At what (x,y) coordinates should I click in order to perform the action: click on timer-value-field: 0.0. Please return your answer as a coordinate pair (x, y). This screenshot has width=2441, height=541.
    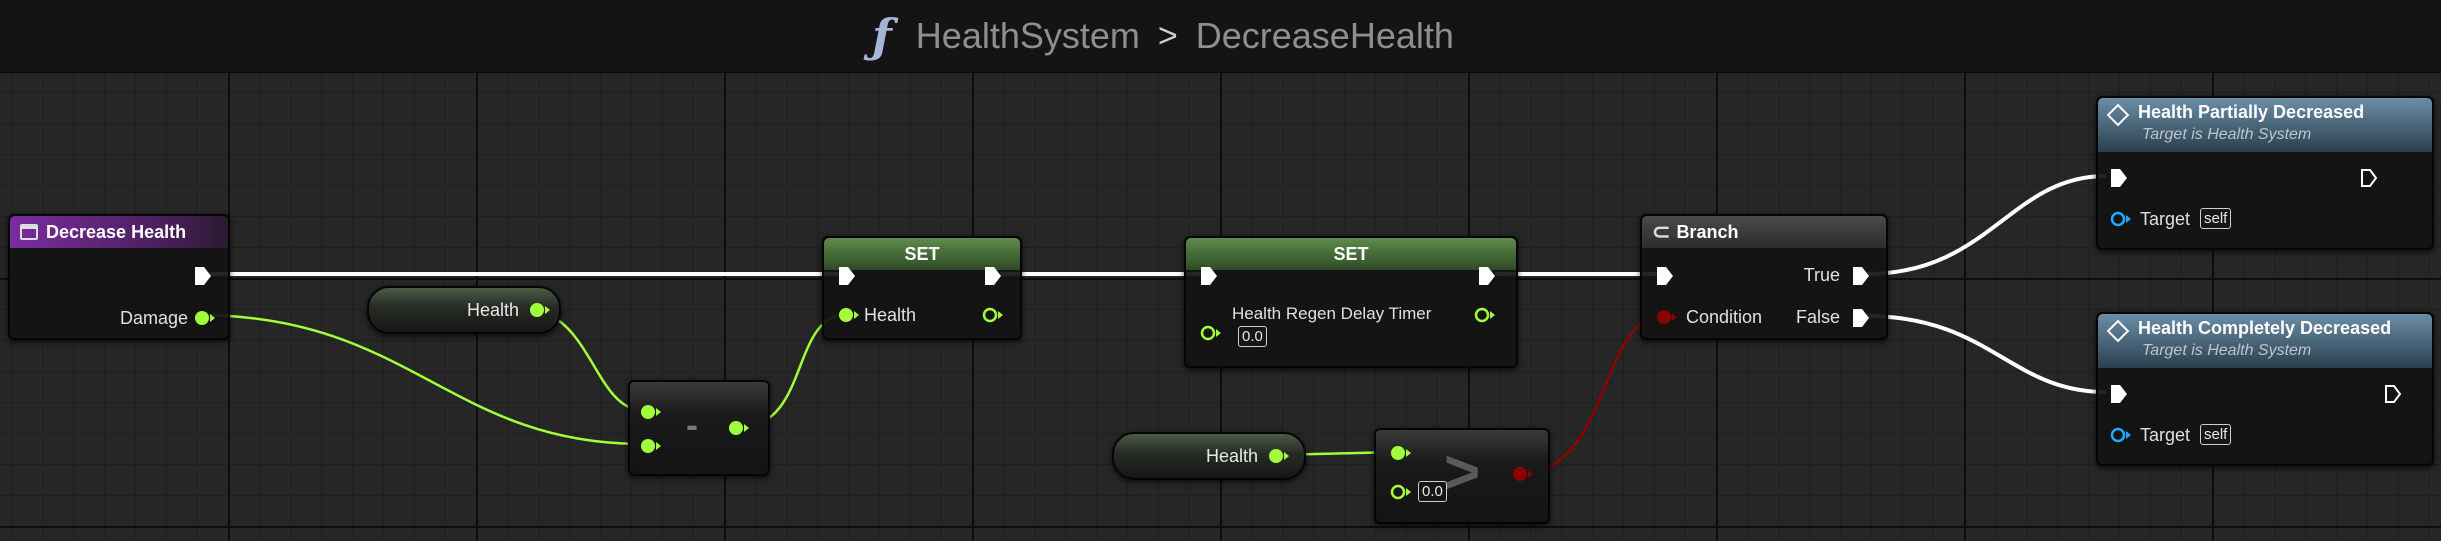
    Looking at the image, I should click on (1252, 336).